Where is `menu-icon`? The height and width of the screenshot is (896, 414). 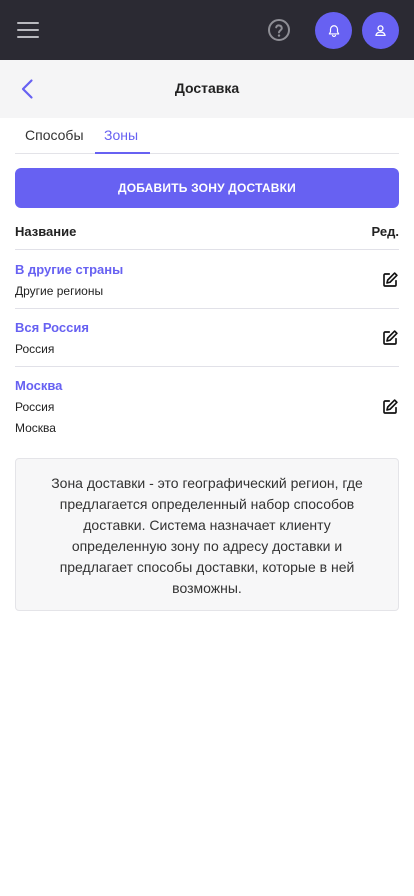 menu-icon is located at coordinates (29, 30).